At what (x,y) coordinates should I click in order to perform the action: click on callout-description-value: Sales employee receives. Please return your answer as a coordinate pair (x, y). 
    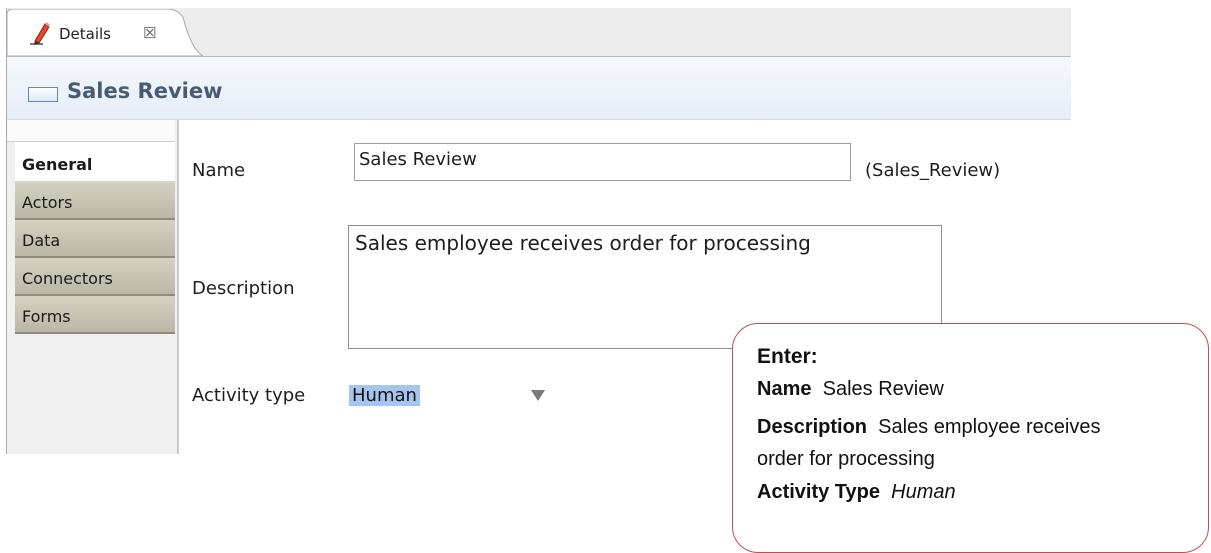
    Looking at the image, I should click on (989, 427).